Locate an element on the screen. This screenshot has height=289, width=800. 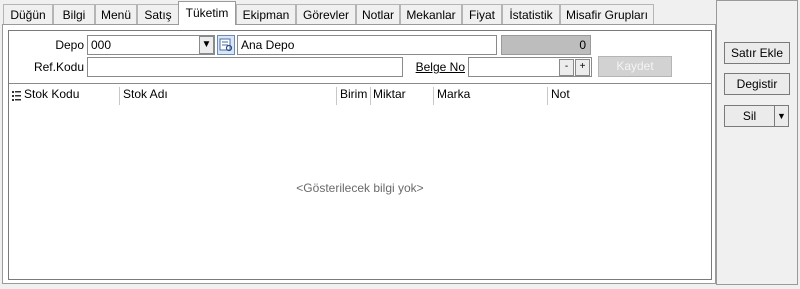
tab-satis: Satış is located at coordinates (158, 14).